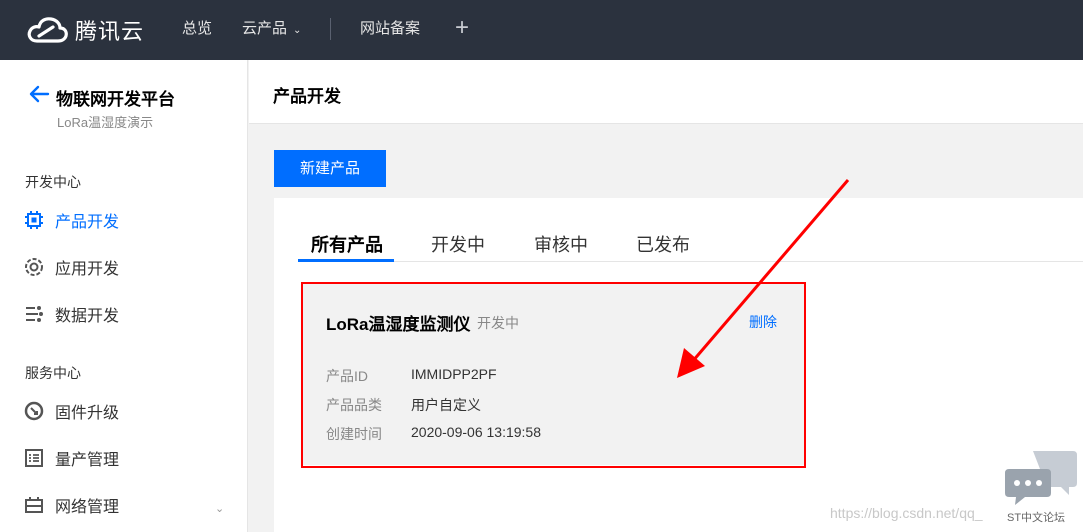 The width and height of the screenshot is (1083, 532). Describe the element at coordinates (1036, 518) in the screenshot. I see `forum-name: ST中文论坛` at that location.